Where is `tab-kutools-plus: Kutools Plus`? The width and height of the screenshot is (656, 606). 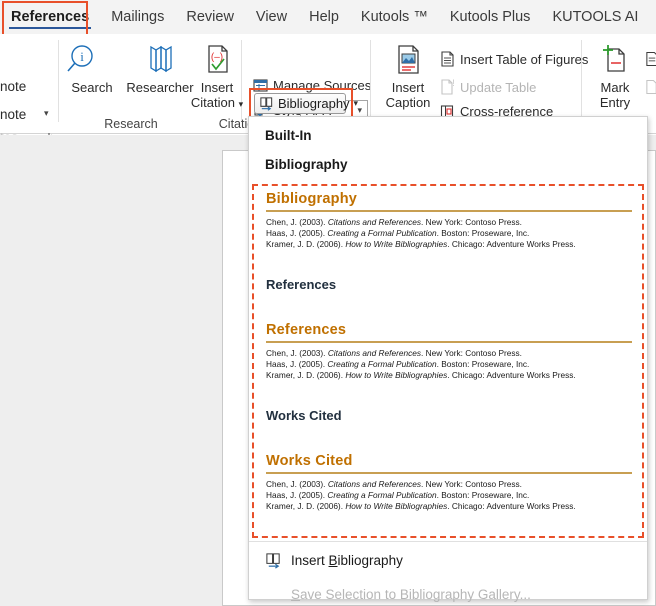 tab-kutools-plus: Kutools Plus is located at coordinates (490, 17).